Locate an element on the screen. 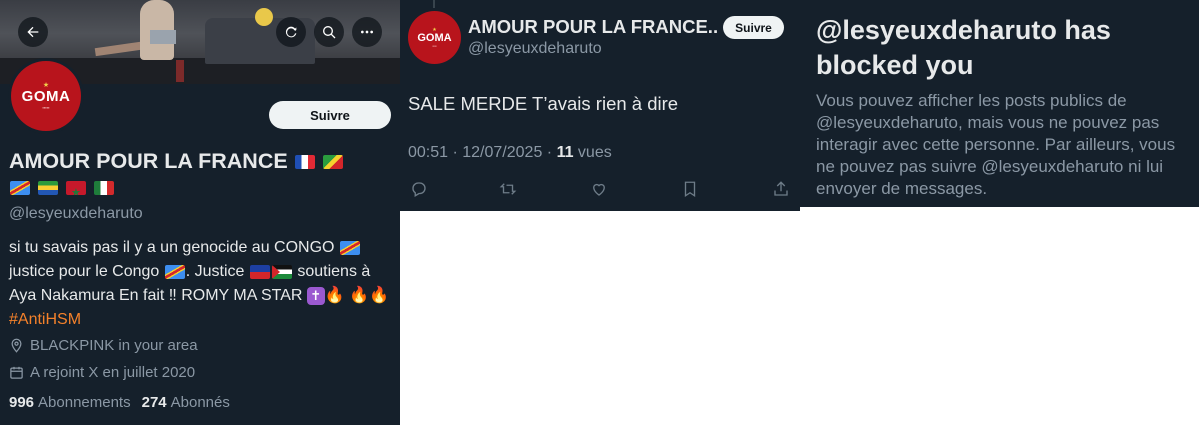 Image resolution: width=1199 pixels, height=425 pixels. following-count: 996 is located at coordinates (22, 402).